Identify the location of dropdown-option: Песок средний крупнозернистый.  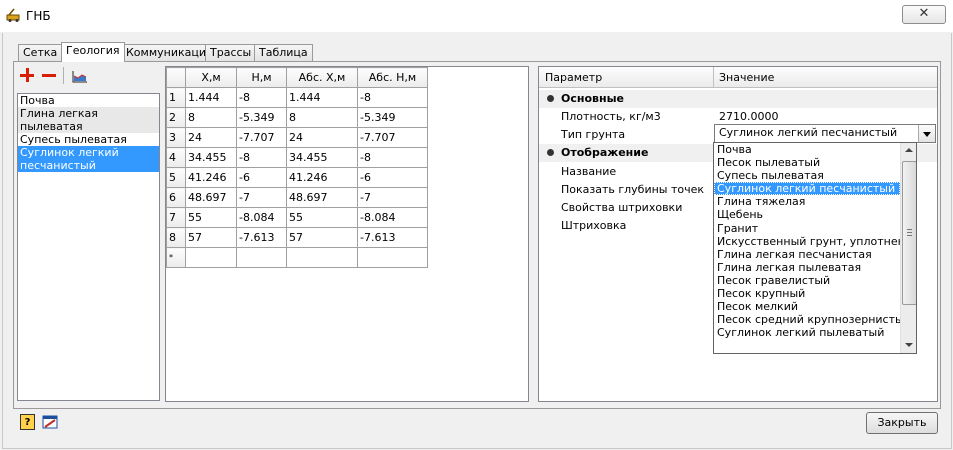
(807, 319).